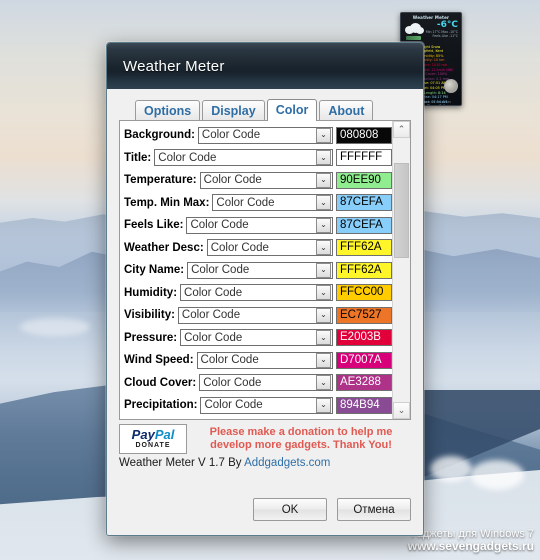 Image resolution: width=540 pixels, height=560 pixels. I want to click on gadget-feels-like: Feels Like -11°C, so click(445, 36).